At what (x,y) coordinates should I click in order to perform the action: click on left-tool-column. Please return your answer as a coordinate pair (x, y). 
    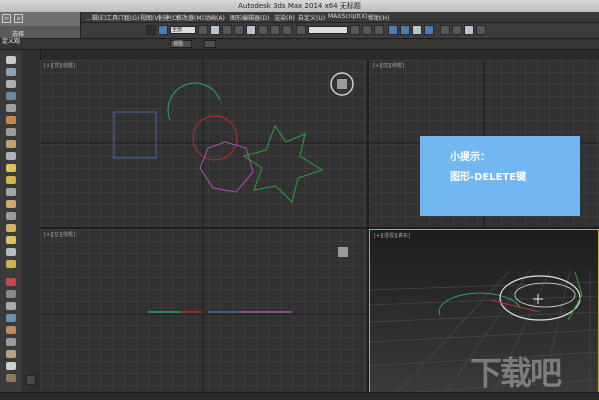
    Looking at the image, I should click on (11, 225).